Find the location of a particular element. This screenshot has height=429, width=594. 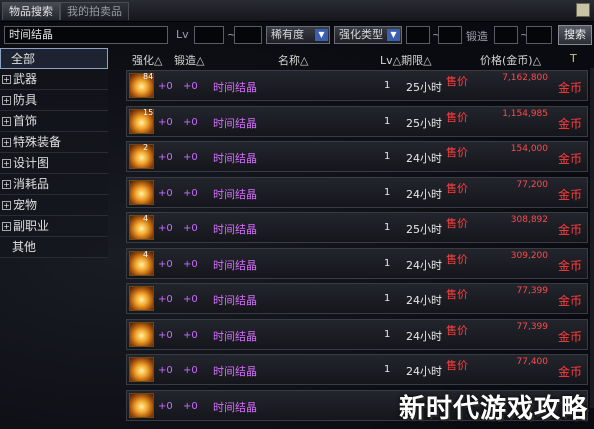

category-all: 全部 is located at coordinates (54, 58).